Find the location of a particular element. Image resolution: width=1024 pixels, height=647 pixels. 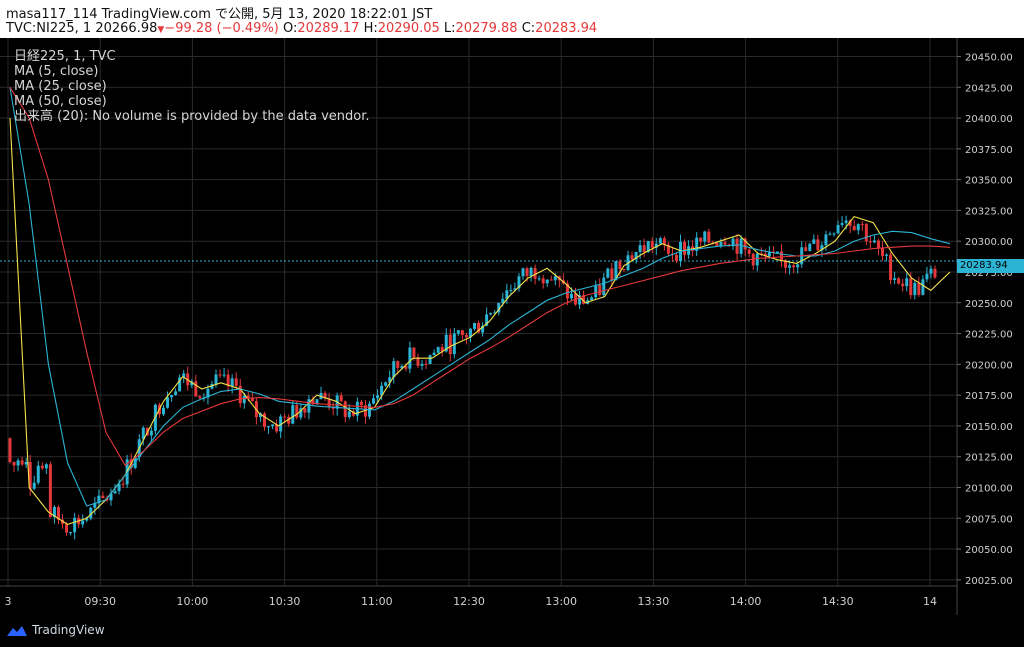

current-price-tag: 20283.94 is located at coordinates (990, 266).